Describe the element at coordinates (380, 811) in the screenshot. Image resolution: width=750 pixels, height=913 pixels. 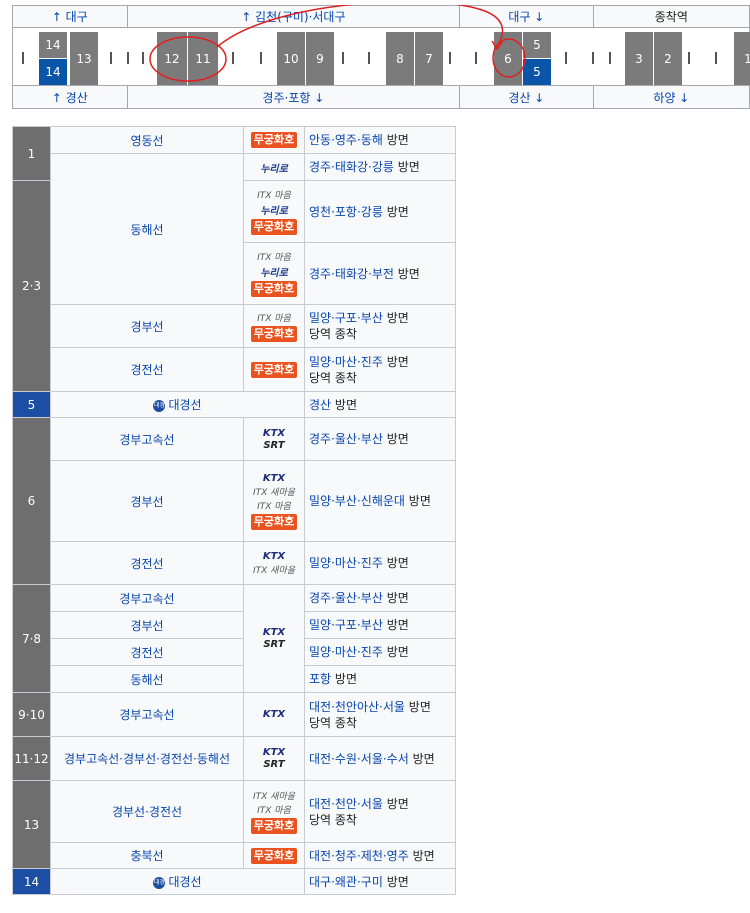
I see `destination: 대전·천안·서울 방면 당역 종착` at that location.